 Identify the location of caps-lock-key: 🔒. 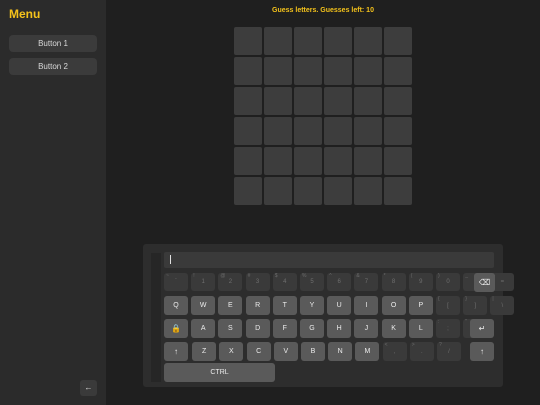
(176, 328).